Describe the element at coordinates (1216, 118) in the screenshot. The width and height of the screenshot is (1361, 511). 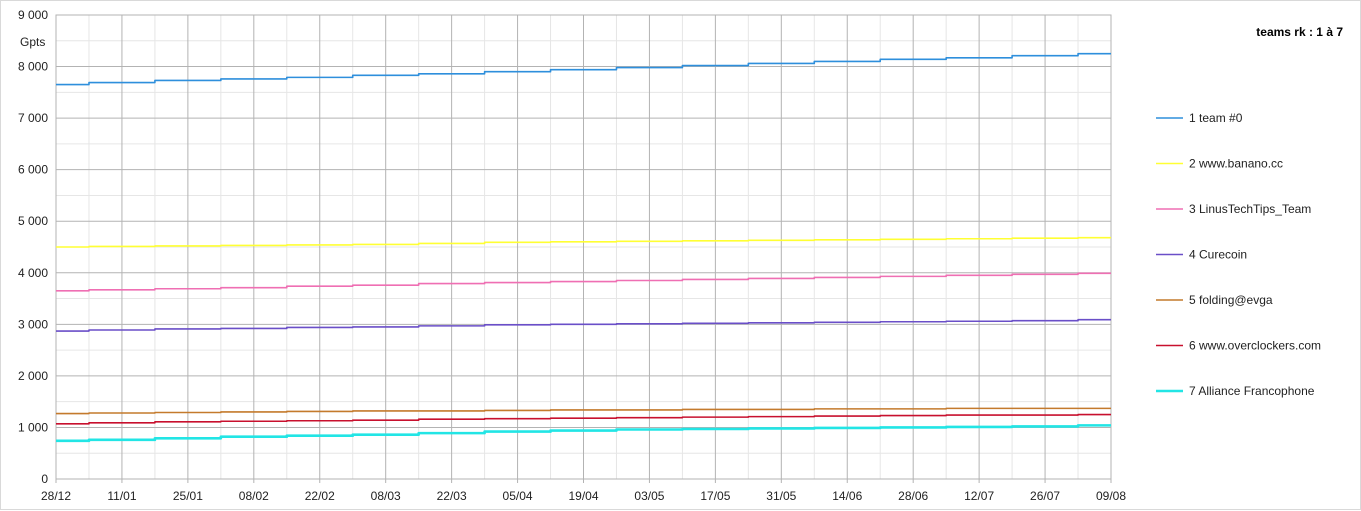
I see `legend-label-1: 1 team #0` at that location.